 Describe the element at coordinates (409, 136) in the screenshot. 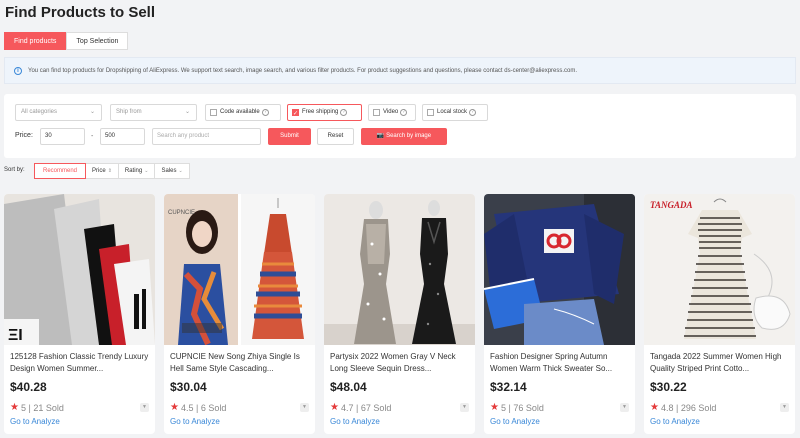

I see `search-by-image-label: Search by image` at that location.